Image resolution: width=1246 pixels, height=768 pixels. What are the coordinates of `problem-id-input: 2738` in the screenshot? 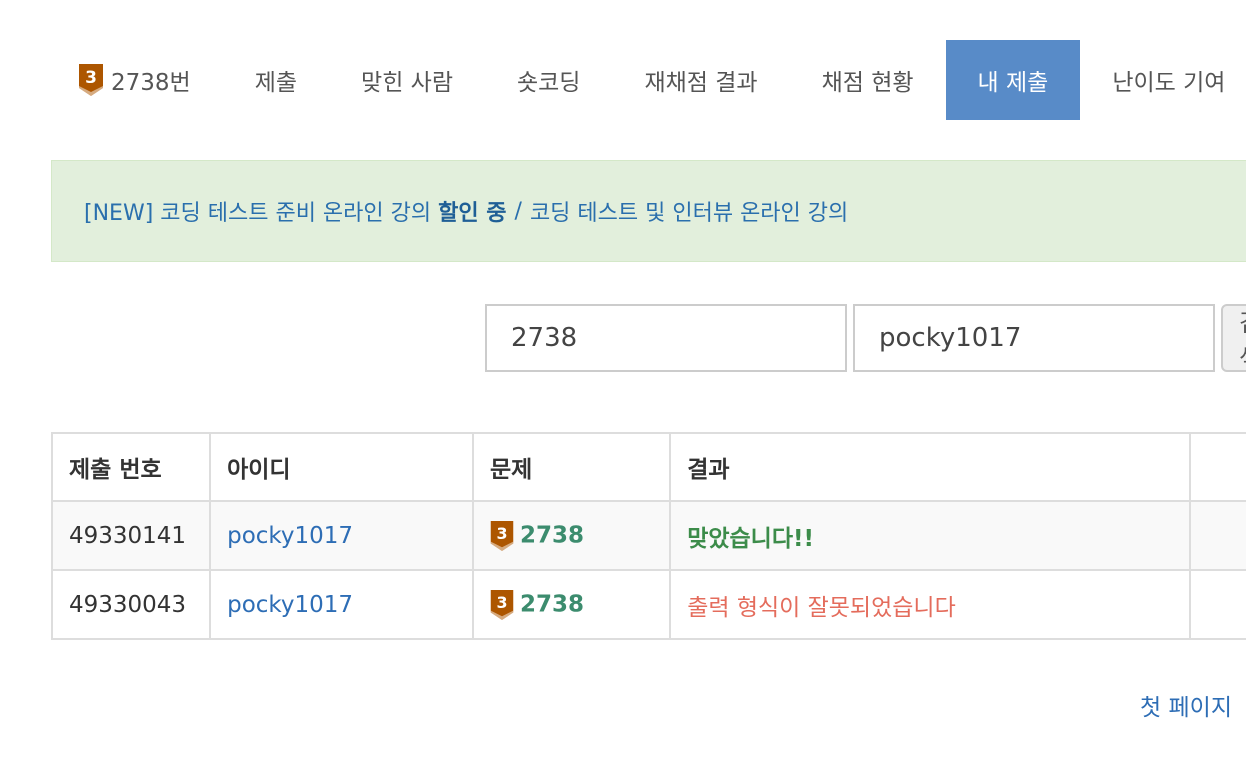 It's located at (666, 338).